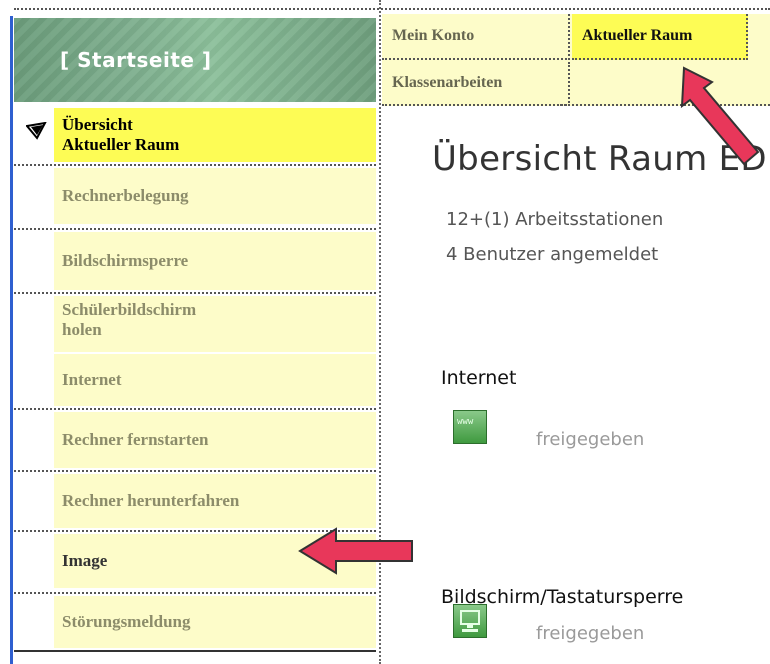  What do you see at coordinates (195, 196) in the screenshot?
I see `sidebar-item-rechnerbelegung: Rechnerbelegung` at bounding box center [195, 196].